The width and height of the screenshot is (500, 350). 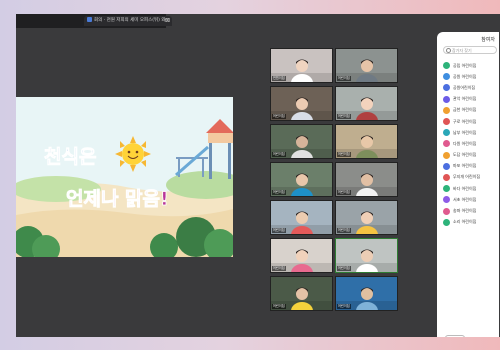 I want to click on participant-list-item: 공립 어린이집, so click(x=471, y=65).